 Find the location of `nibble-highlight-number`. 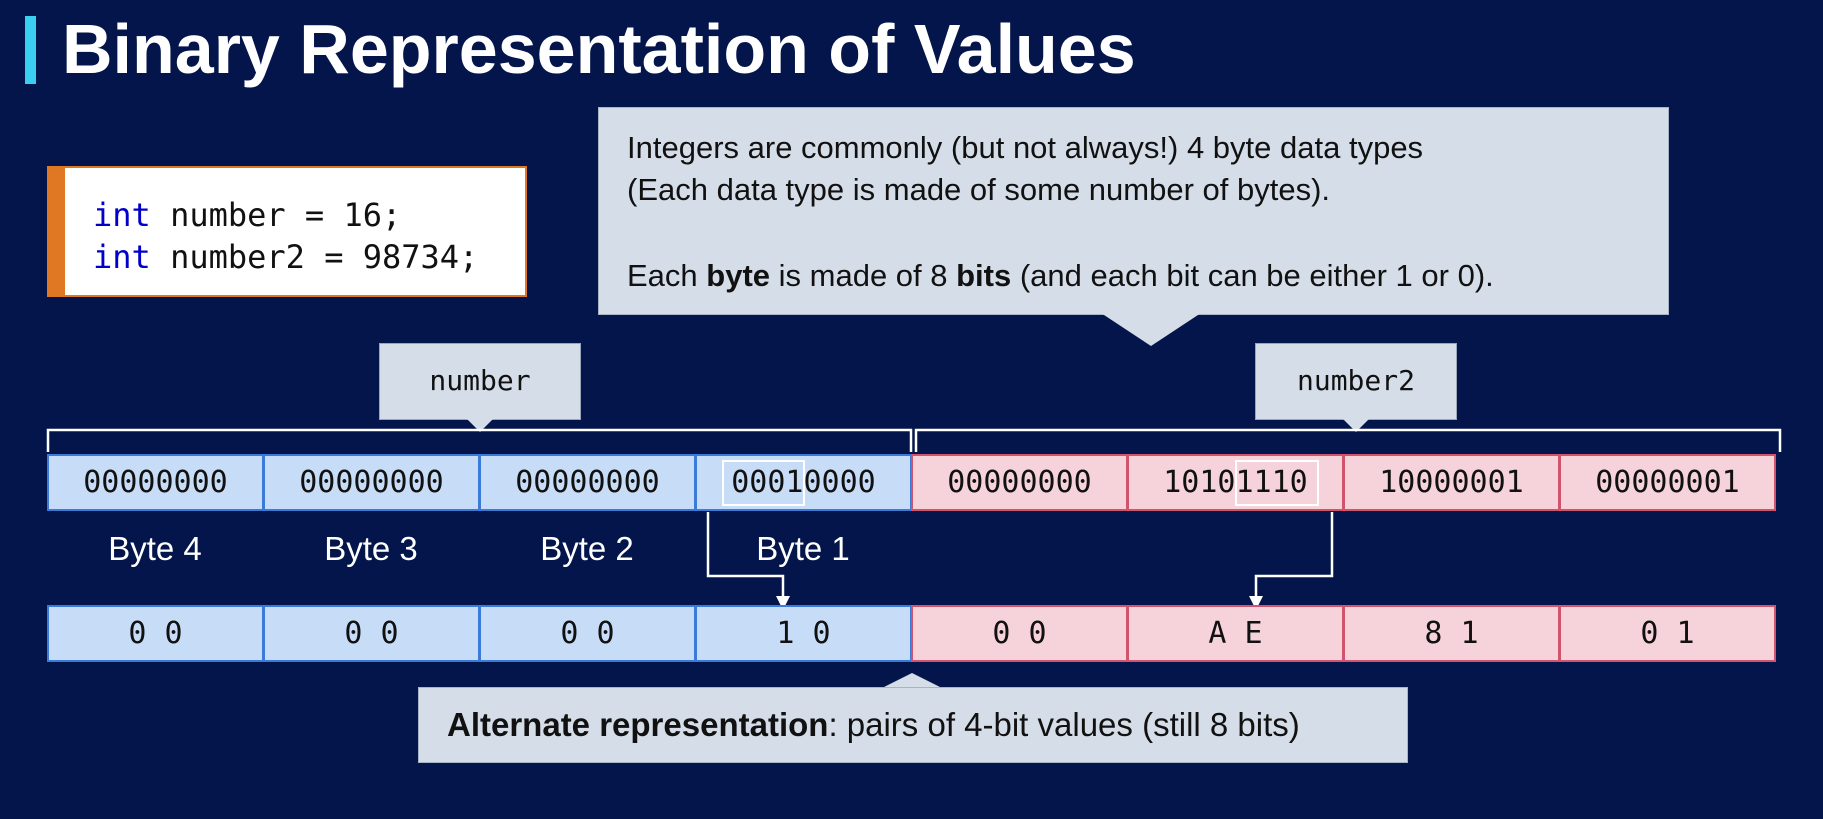

nibble-highlight-number is located at coordinates (763, 483).